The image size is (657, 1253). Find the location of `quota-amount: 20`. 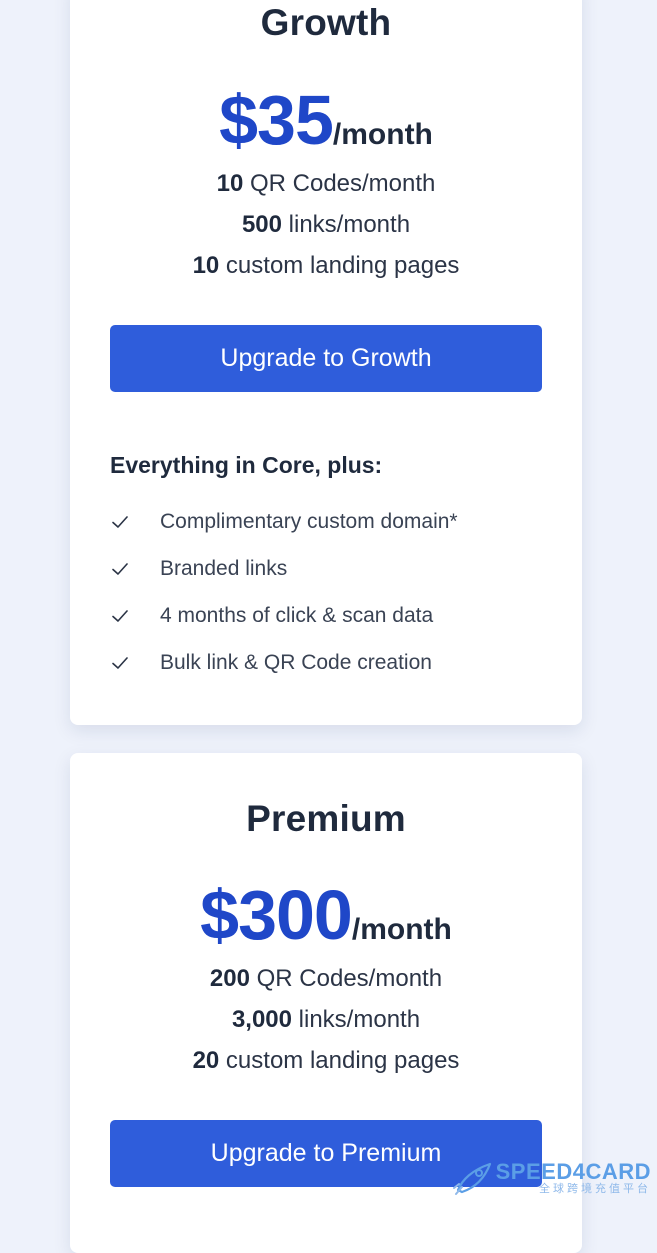

quota-amount: 20 is located at coordinates (206, 1060).